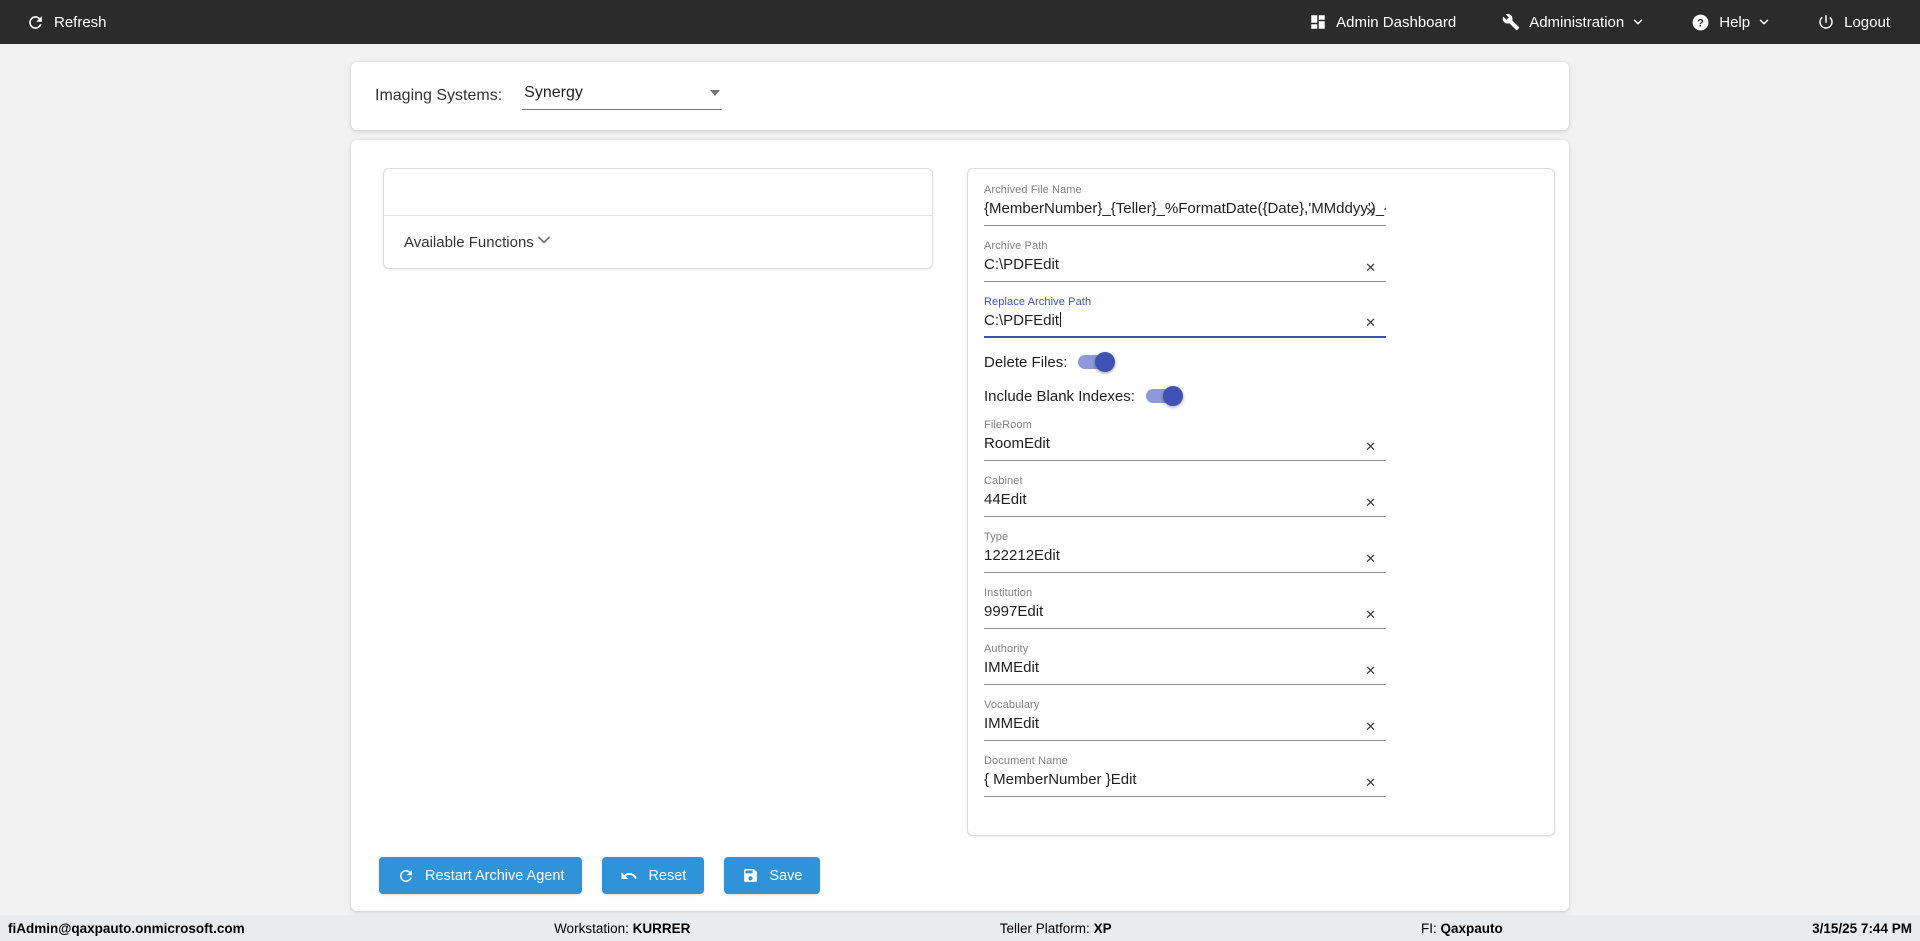  What do you see at coordinates (1577, 22) in the screenshot?
I see `administration-label: Administration` at bounding box center [1577, 22].